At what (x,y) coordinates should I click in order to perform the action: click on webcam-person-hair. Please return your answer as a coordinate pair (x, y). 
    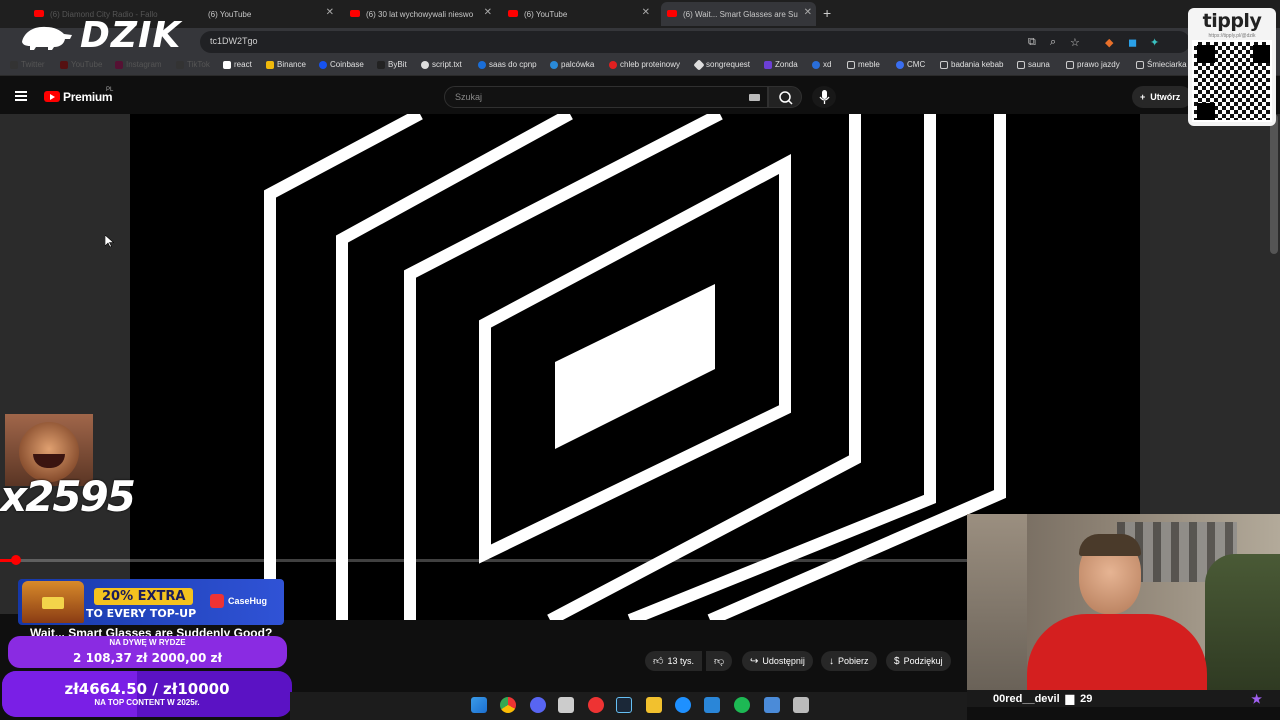
    Looking at the image, I should click on (1110, 545).